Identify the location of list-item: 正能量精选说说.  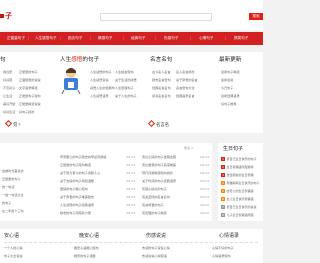
(29, 104).